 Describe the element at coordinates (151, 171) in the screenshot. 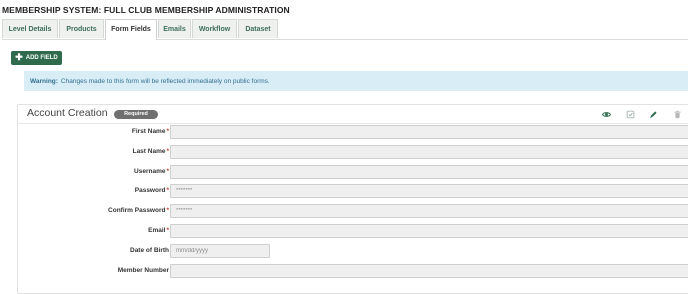

I see `username-label: Username*` at that location.